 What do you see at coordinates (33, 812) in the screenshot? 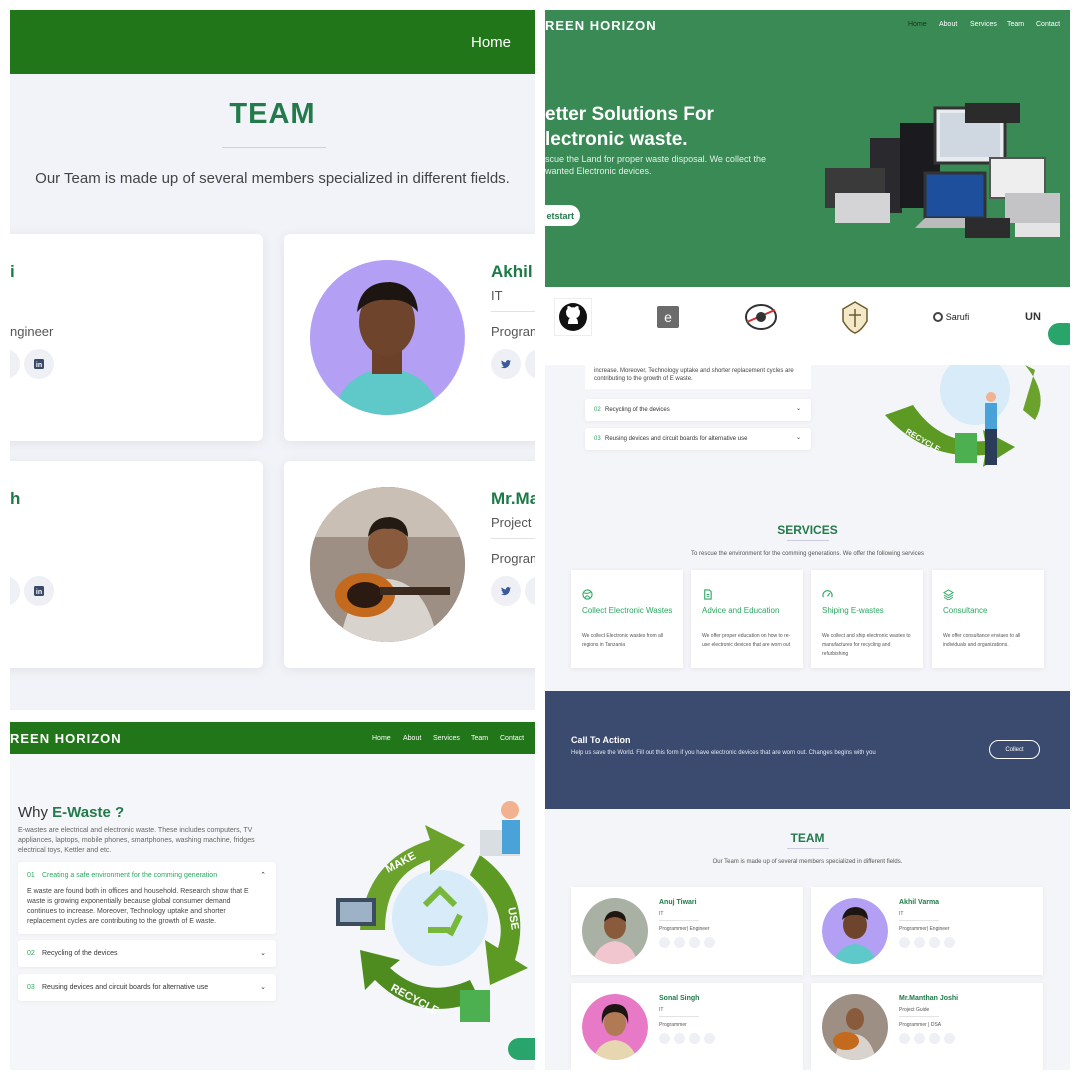
I see `heading-prefix: Why` at bounding box center [33, 812].